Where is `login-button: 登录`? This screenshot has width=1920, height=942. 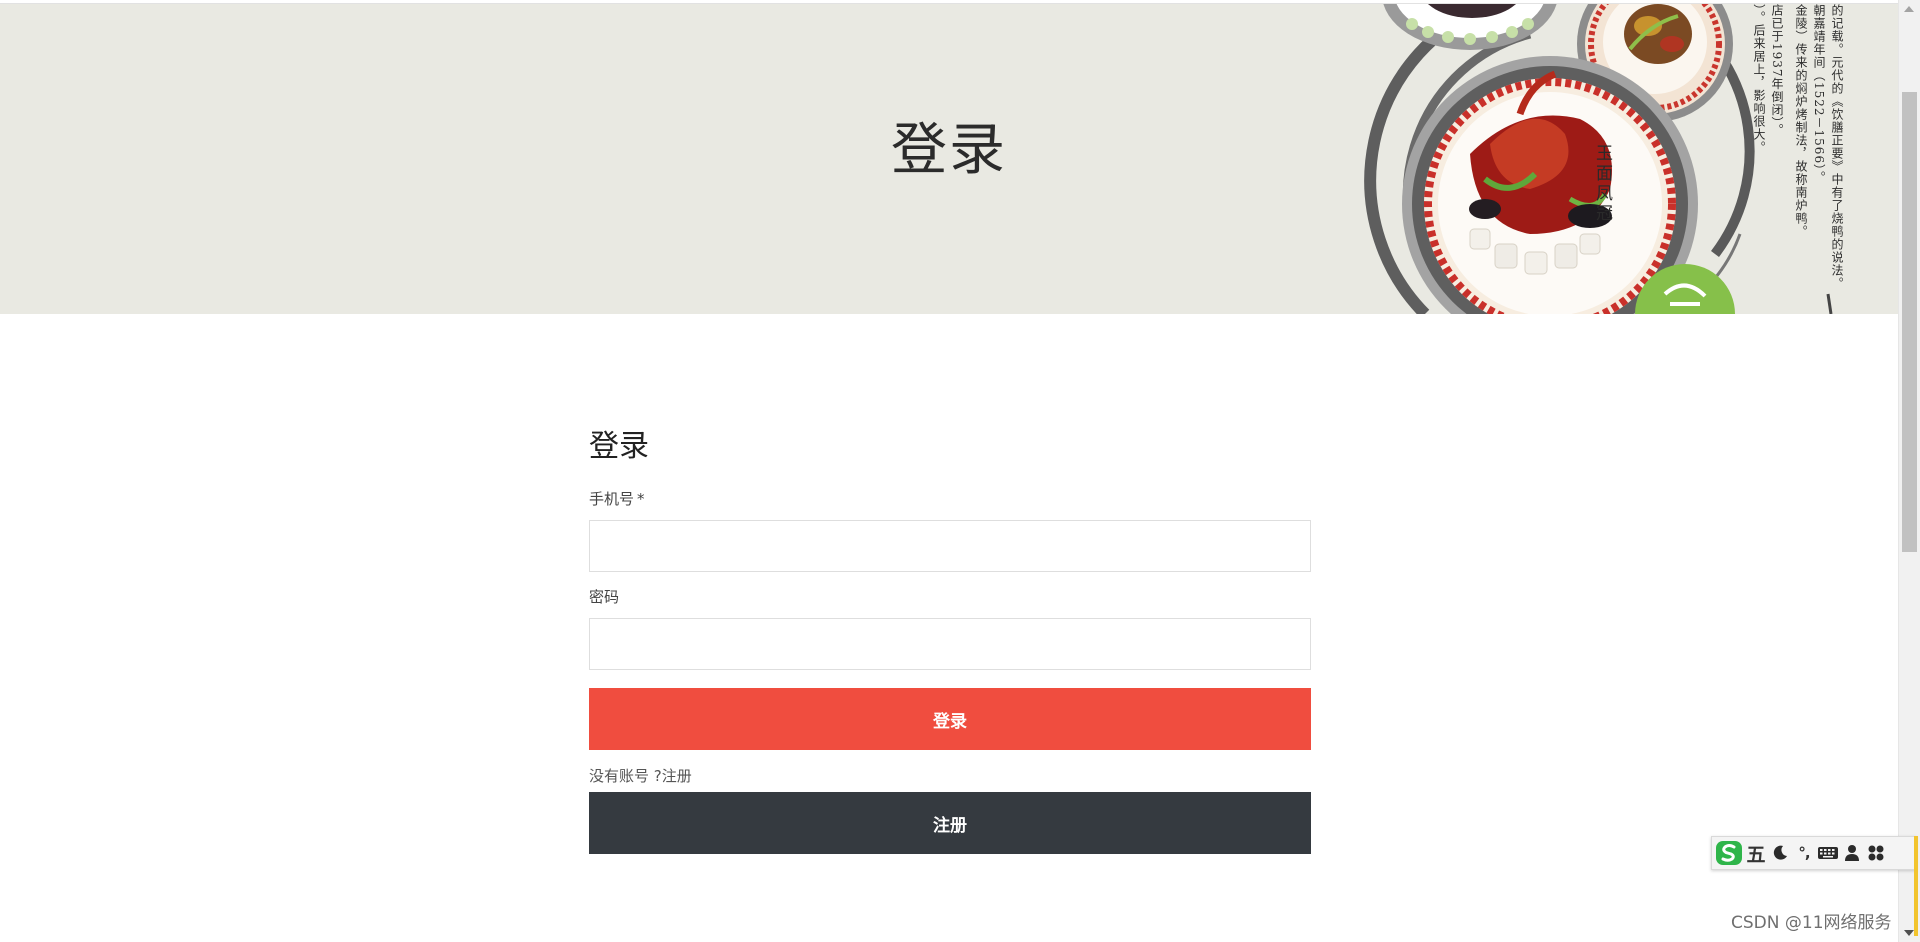
login-button: 登录 is located at coordinates (950, 719).